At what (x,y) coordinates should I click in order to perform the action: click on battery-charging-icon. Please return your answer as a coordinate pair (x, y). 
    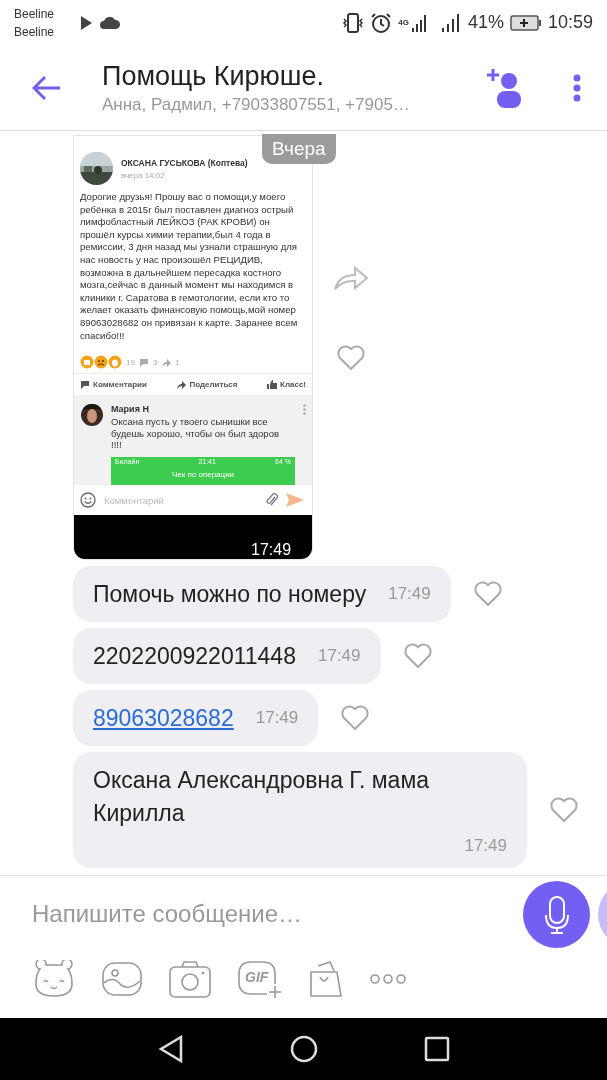
    Looking at the image, I should click on (525, 22).